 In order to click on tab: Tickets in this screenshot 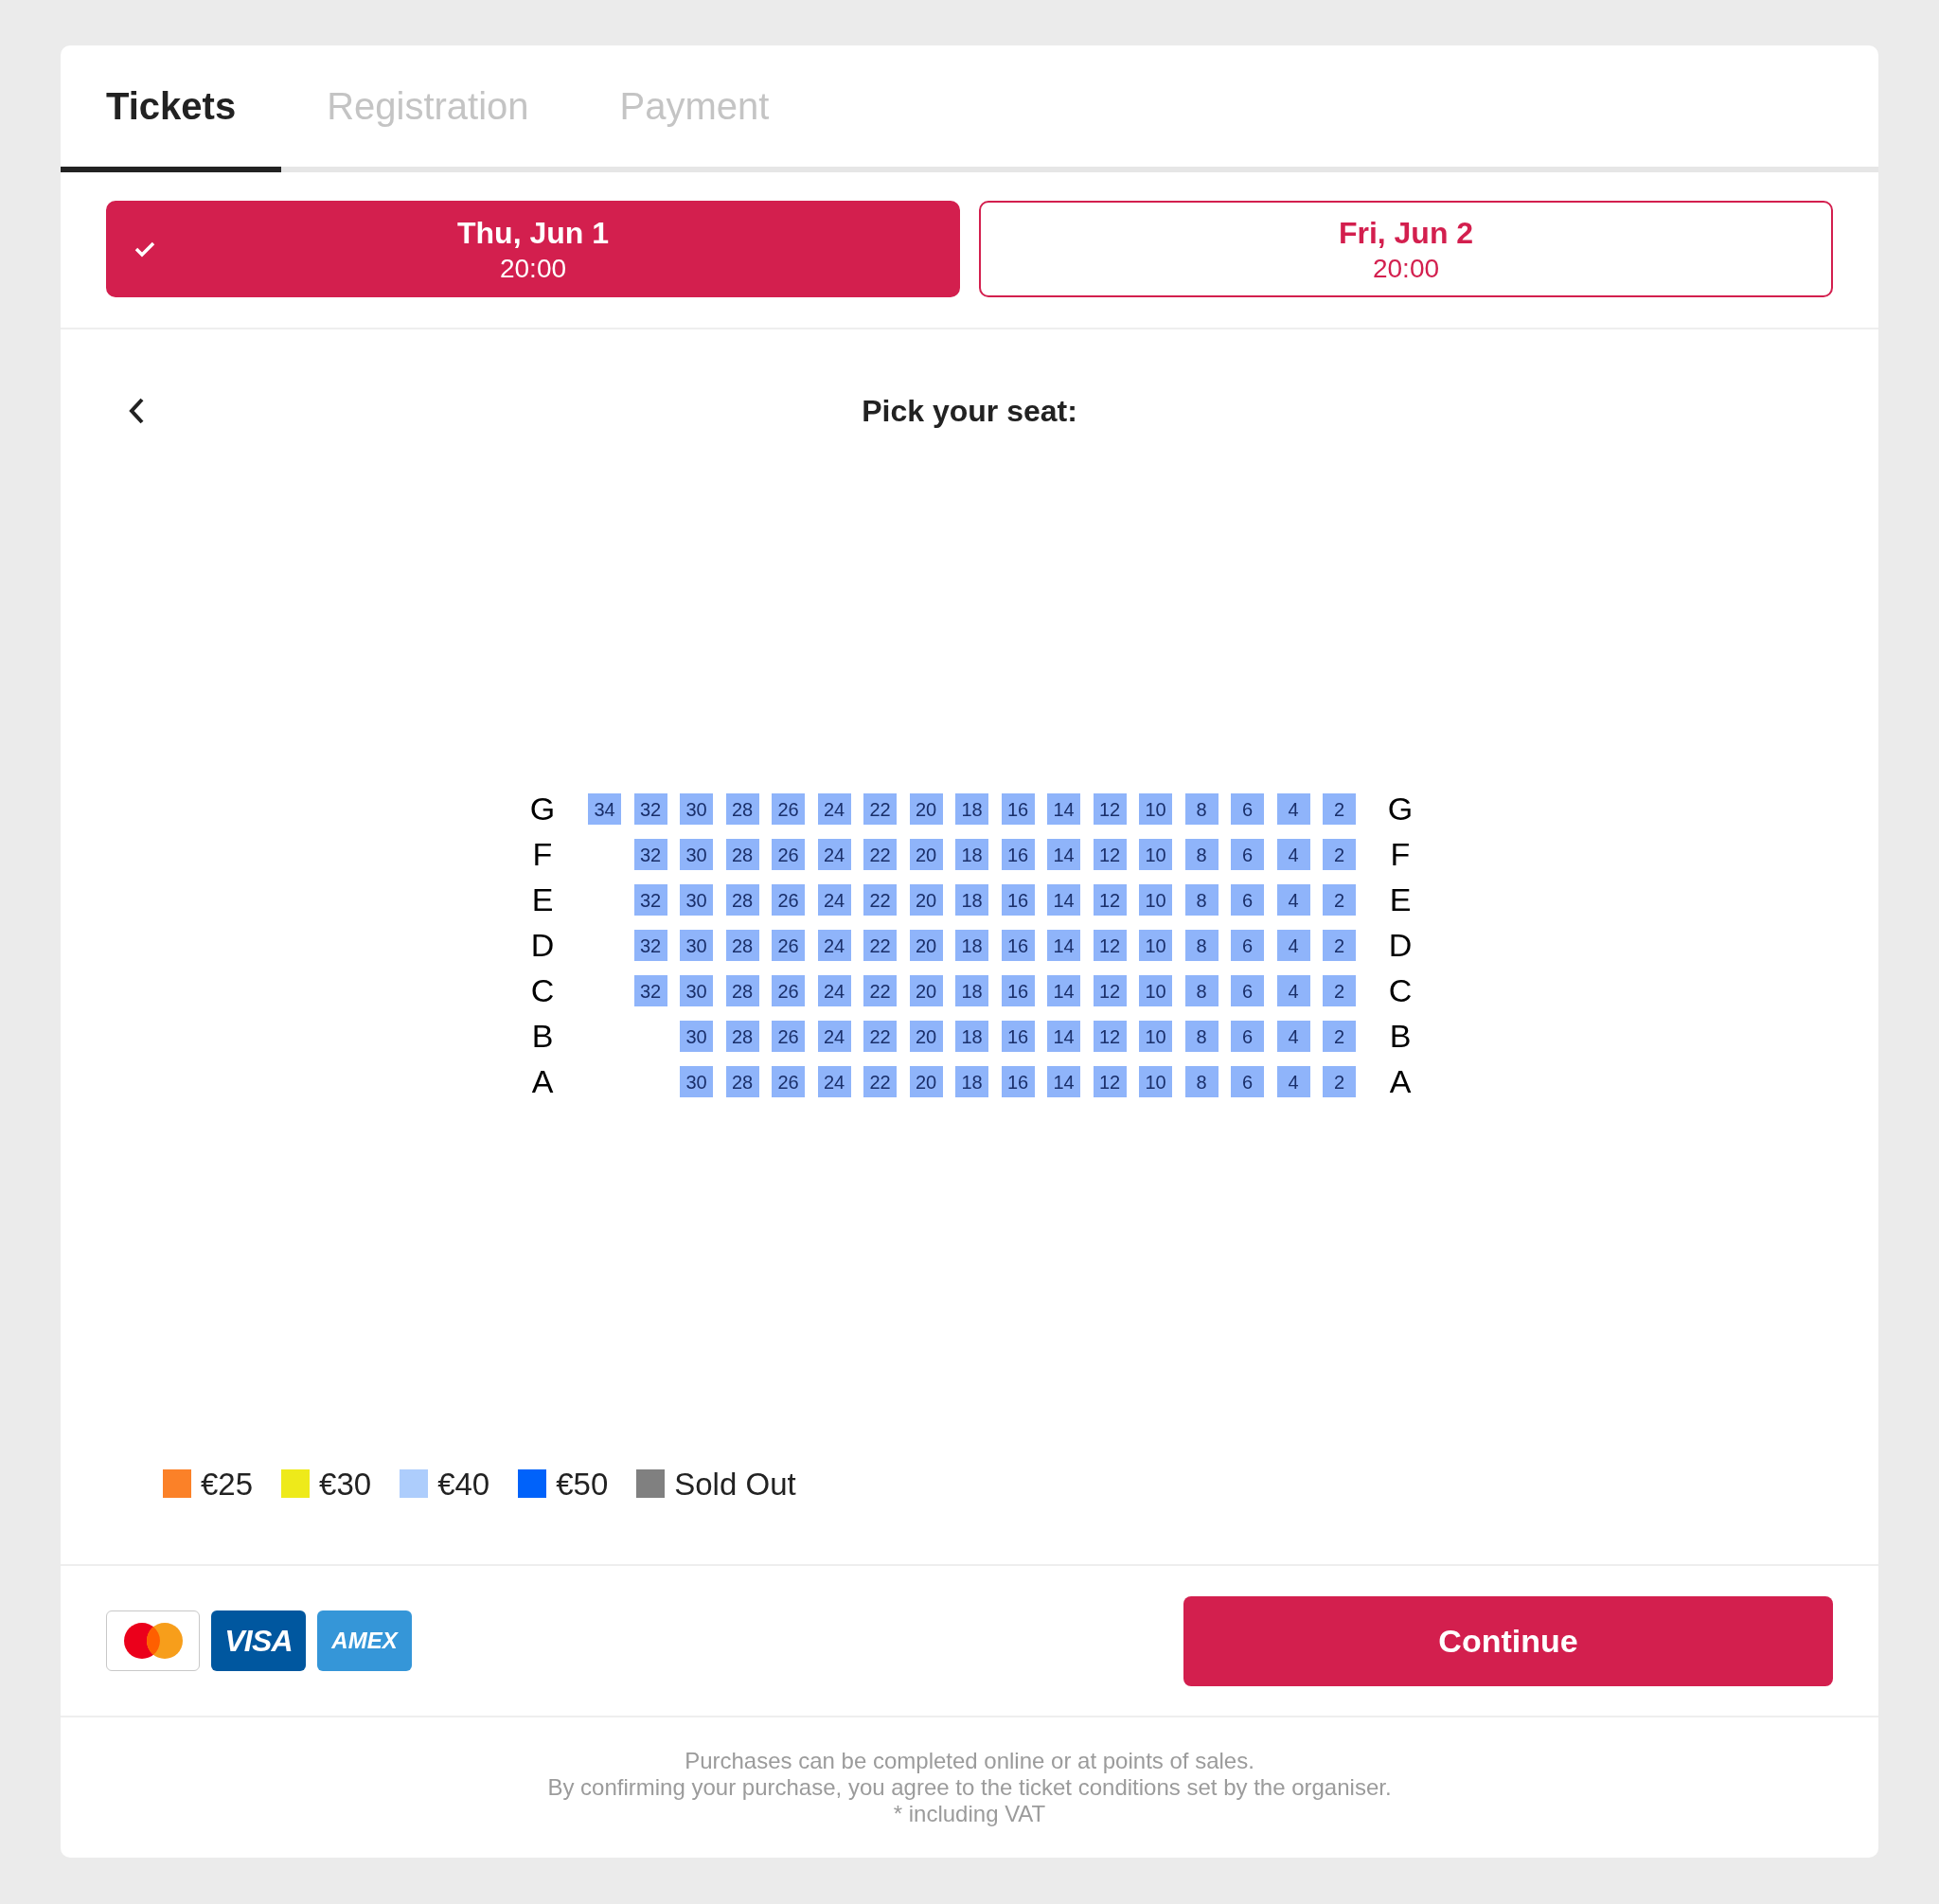, I will do `click(172, 108)`.